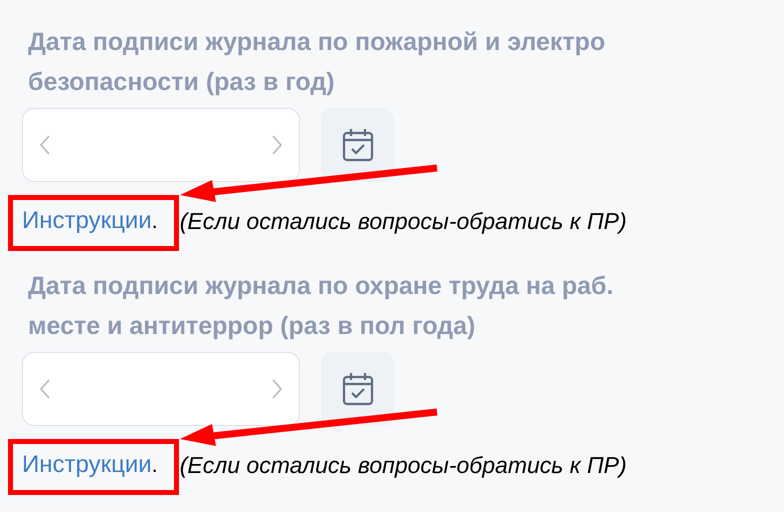 Image resolution: width=784 pixels, height=512 pixels. Describe the element at coordinates (316, 62) in the screenshot. I see `field-label: Дата подписи журнала по пожарной и электро безопасности (раз в год)` at that location.